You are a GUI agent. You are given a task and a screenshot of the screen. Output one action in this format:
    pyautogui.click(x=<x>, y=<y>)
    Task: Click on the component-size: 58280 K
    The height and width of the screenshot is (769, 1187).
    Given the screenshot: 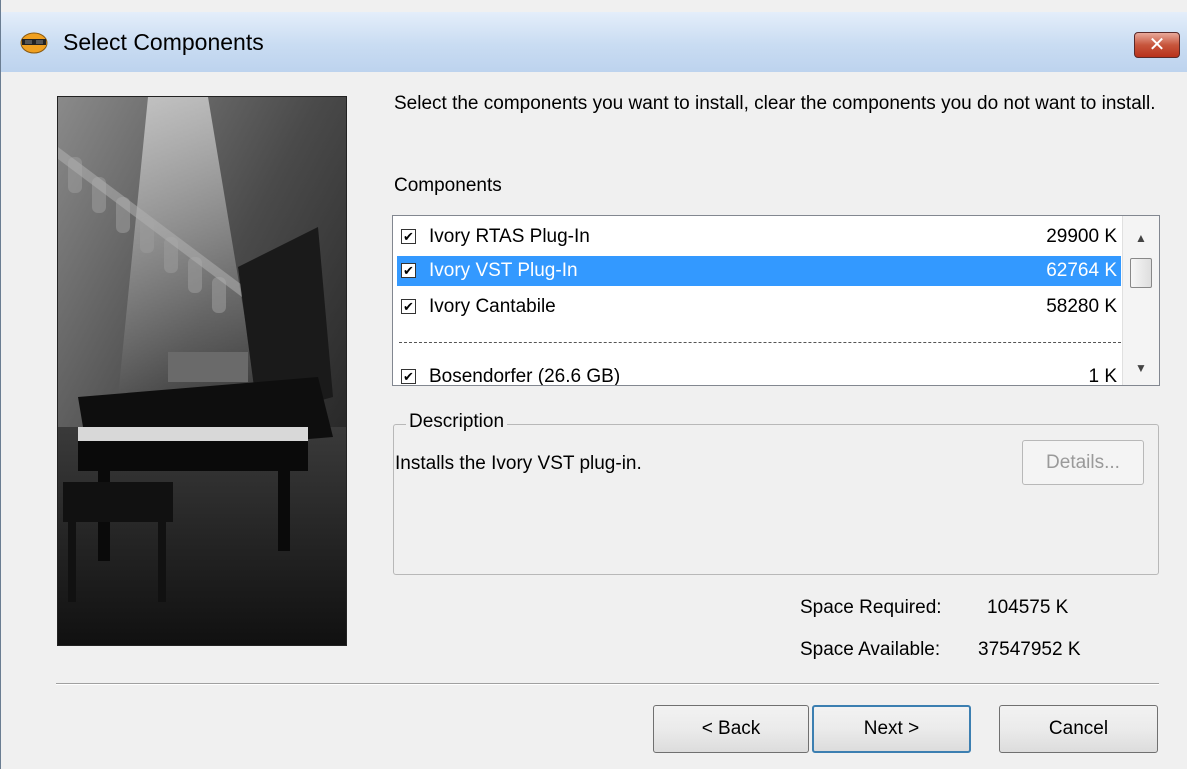 What is the action you would take?
    pyautogui.click(x=1081, y=306)
    